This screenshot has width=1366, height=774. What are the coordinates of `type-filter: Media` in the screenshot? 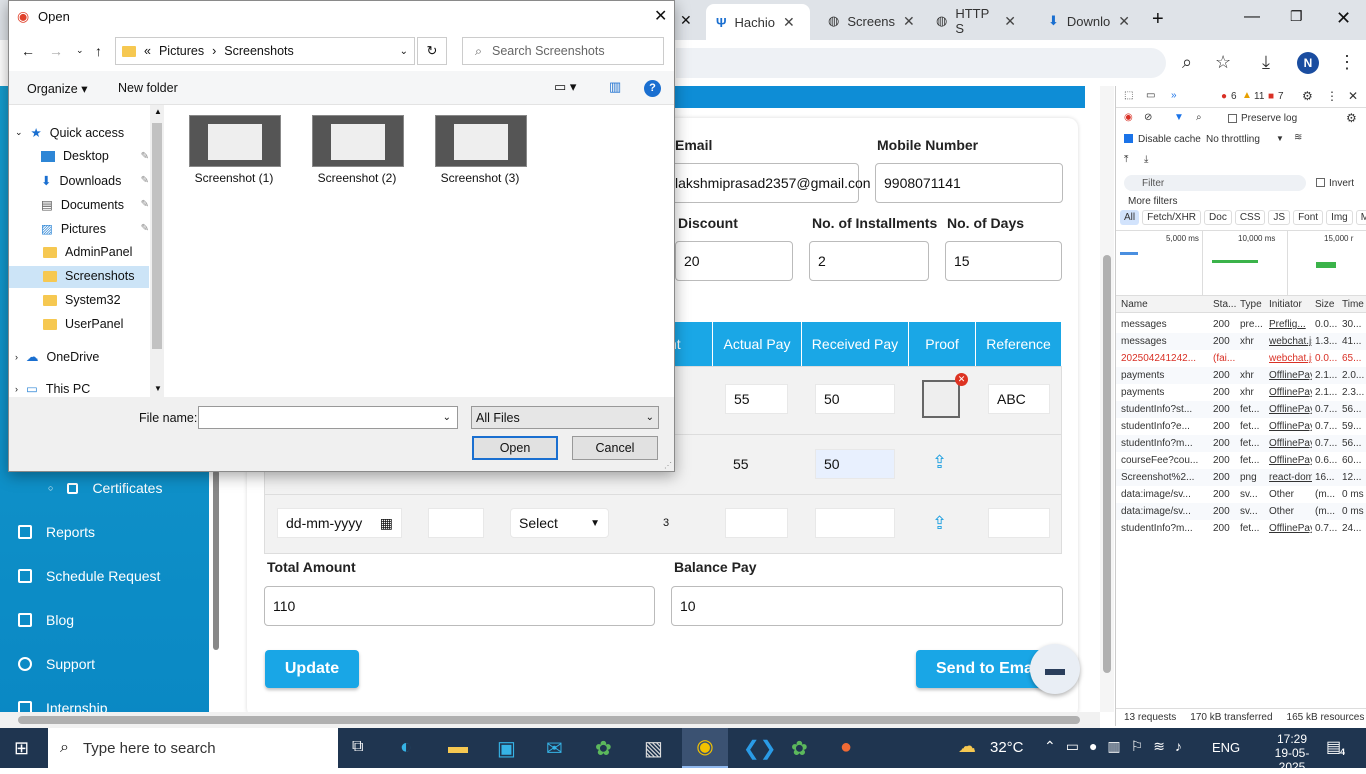 It's located at (1360, 217).